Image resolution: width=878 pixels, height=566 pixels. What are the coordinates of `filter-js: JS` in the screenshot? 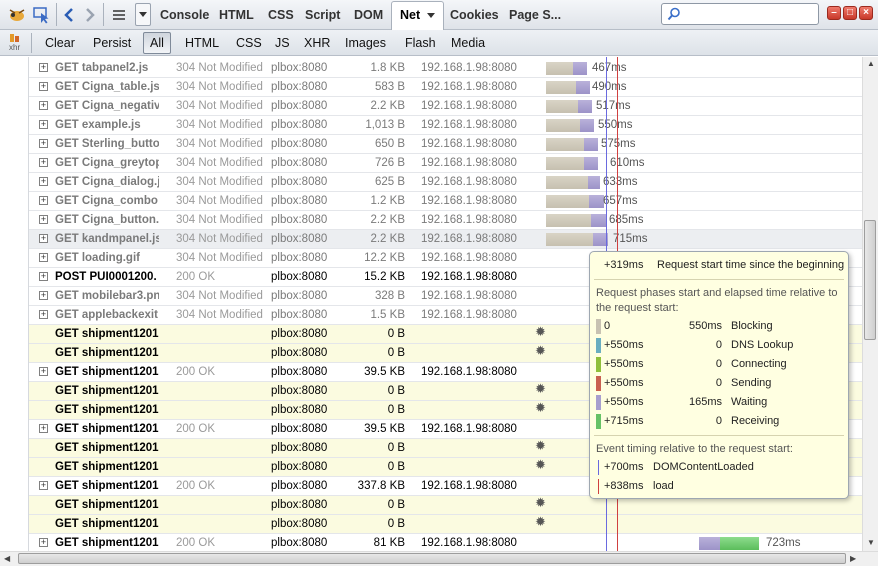 It's located at (282, 43).